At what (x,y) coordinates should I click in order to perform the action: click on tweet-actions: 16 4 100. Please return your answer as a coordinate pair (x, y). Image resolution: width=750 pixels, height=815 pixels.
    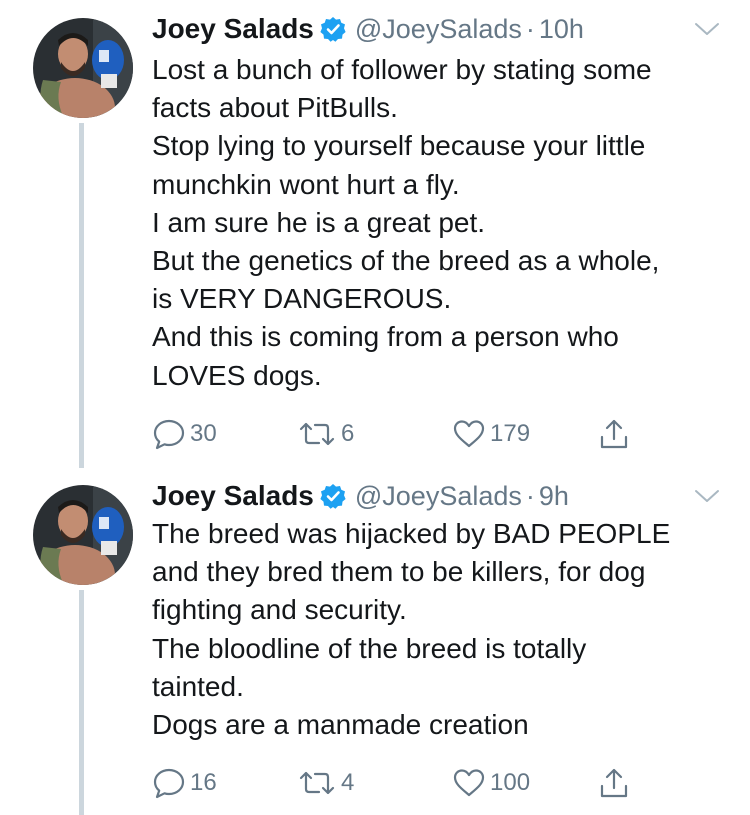
    Looking at the image, I should click on (402, 783).